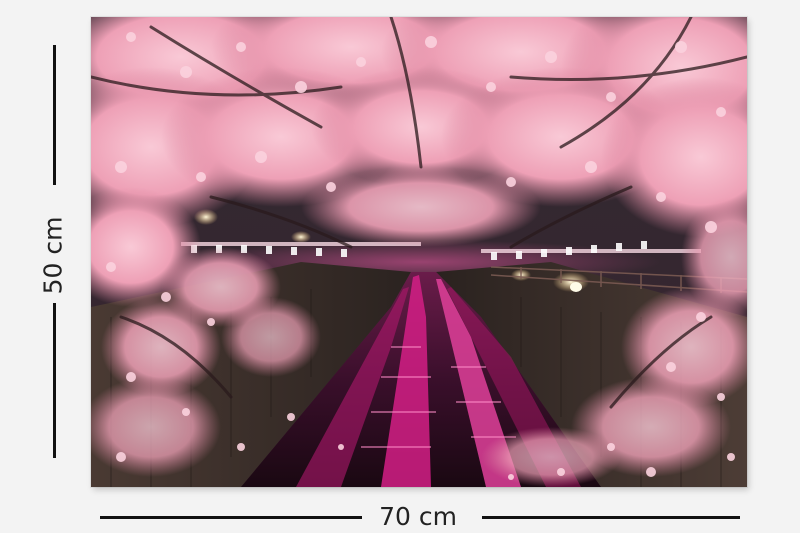 The height and width of the screenshot is (533, 800). What do you see at coordinates (231, 517) in the screenshot?
I see `width-dimension-line-left` at bounding box center [231, 517].